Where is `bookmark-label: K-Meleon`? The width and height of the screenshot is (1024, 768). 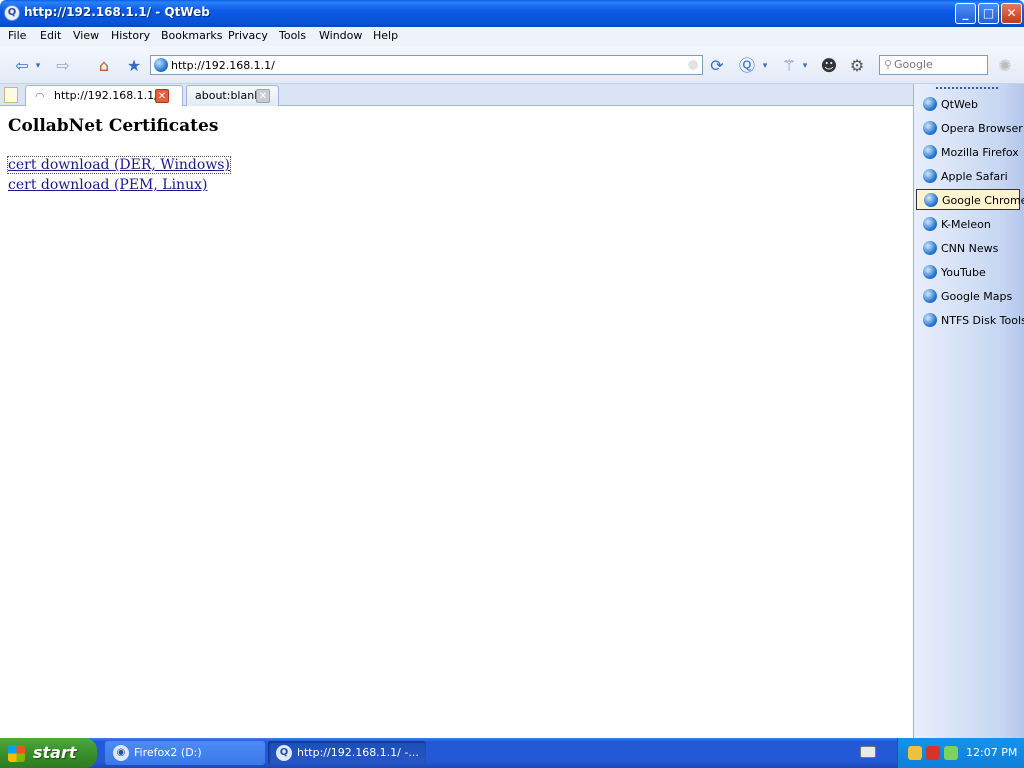
bookmark-label: K-Meleon is located at coordinates (966, 224).